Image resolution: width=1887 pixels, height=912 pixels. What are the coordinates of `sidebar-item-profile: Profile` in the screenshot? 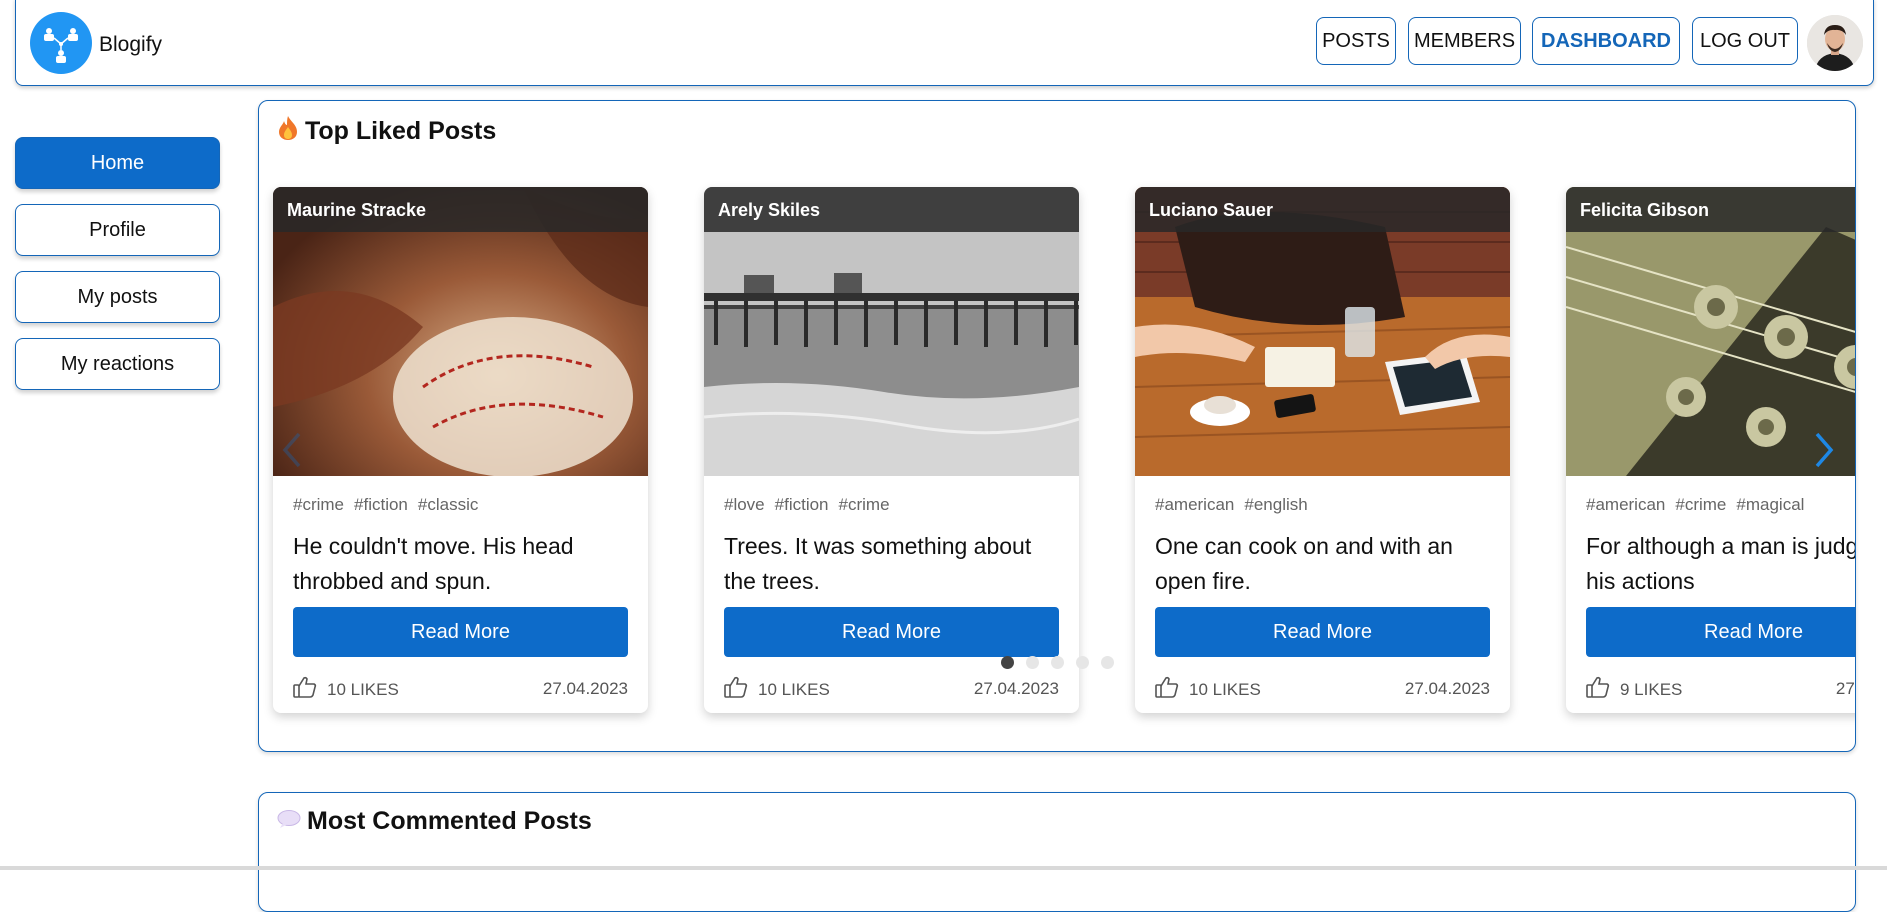 It's located at (117, 230).